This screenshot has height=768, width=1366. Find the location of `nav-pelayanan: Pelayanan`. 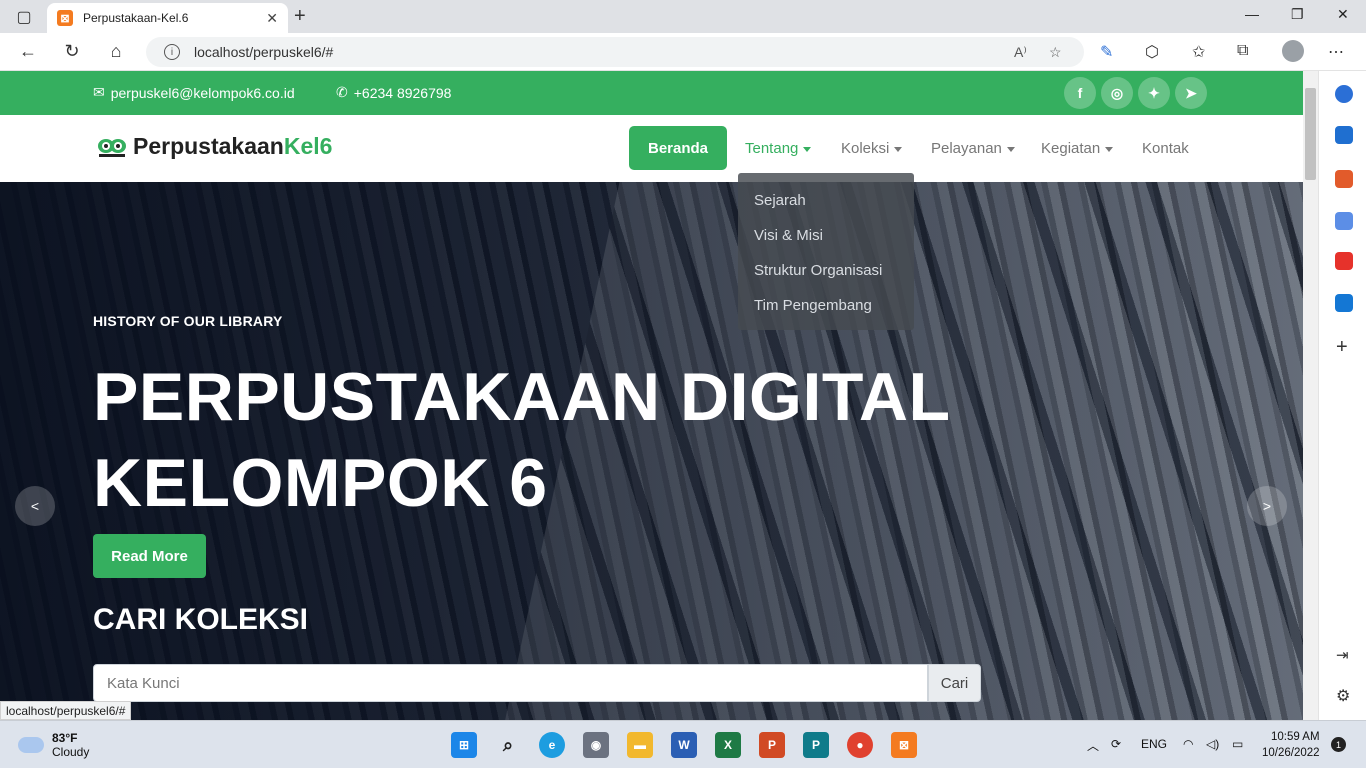

nav-pelayanan: Pelayanan is located at coordinates (973, 148).